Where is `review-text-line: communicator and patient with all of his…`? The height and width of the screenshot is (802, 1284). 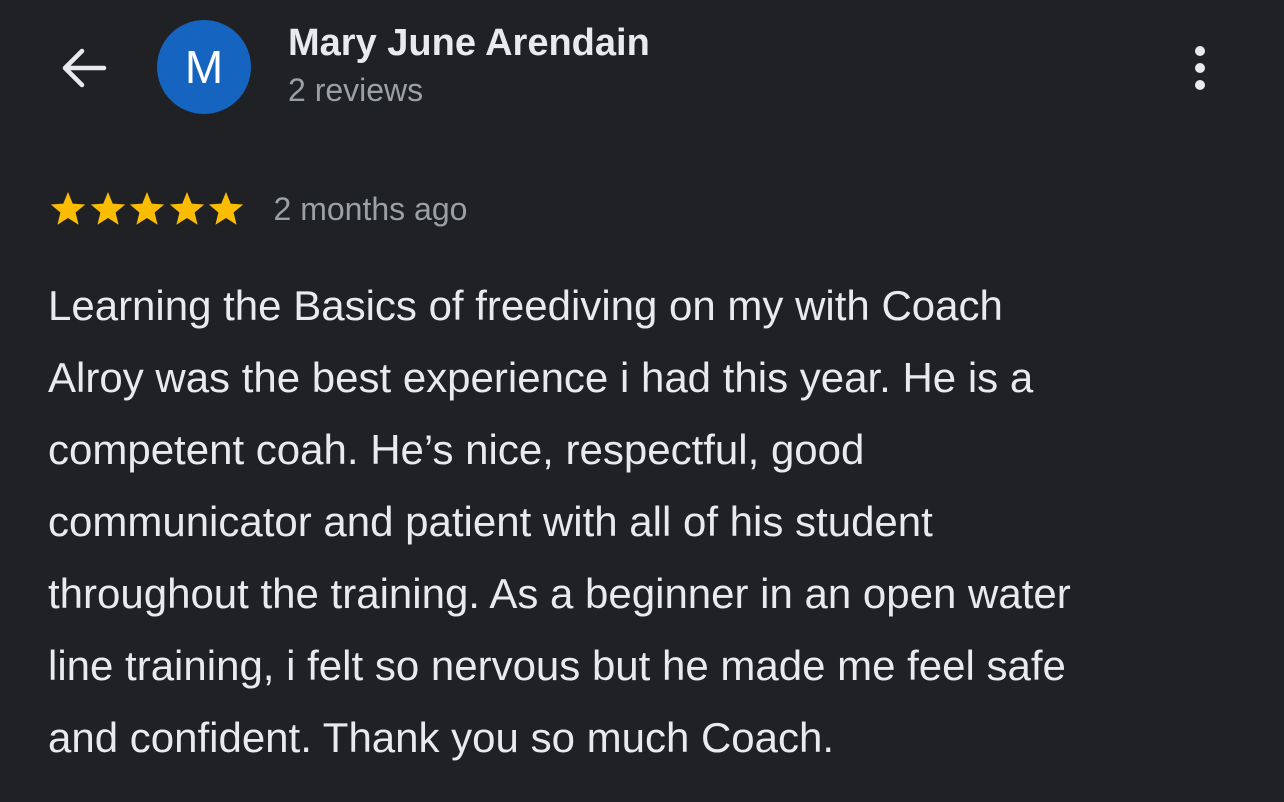
review-text-line: communicator and patient with all of his… is located at coordinates (490, 521).